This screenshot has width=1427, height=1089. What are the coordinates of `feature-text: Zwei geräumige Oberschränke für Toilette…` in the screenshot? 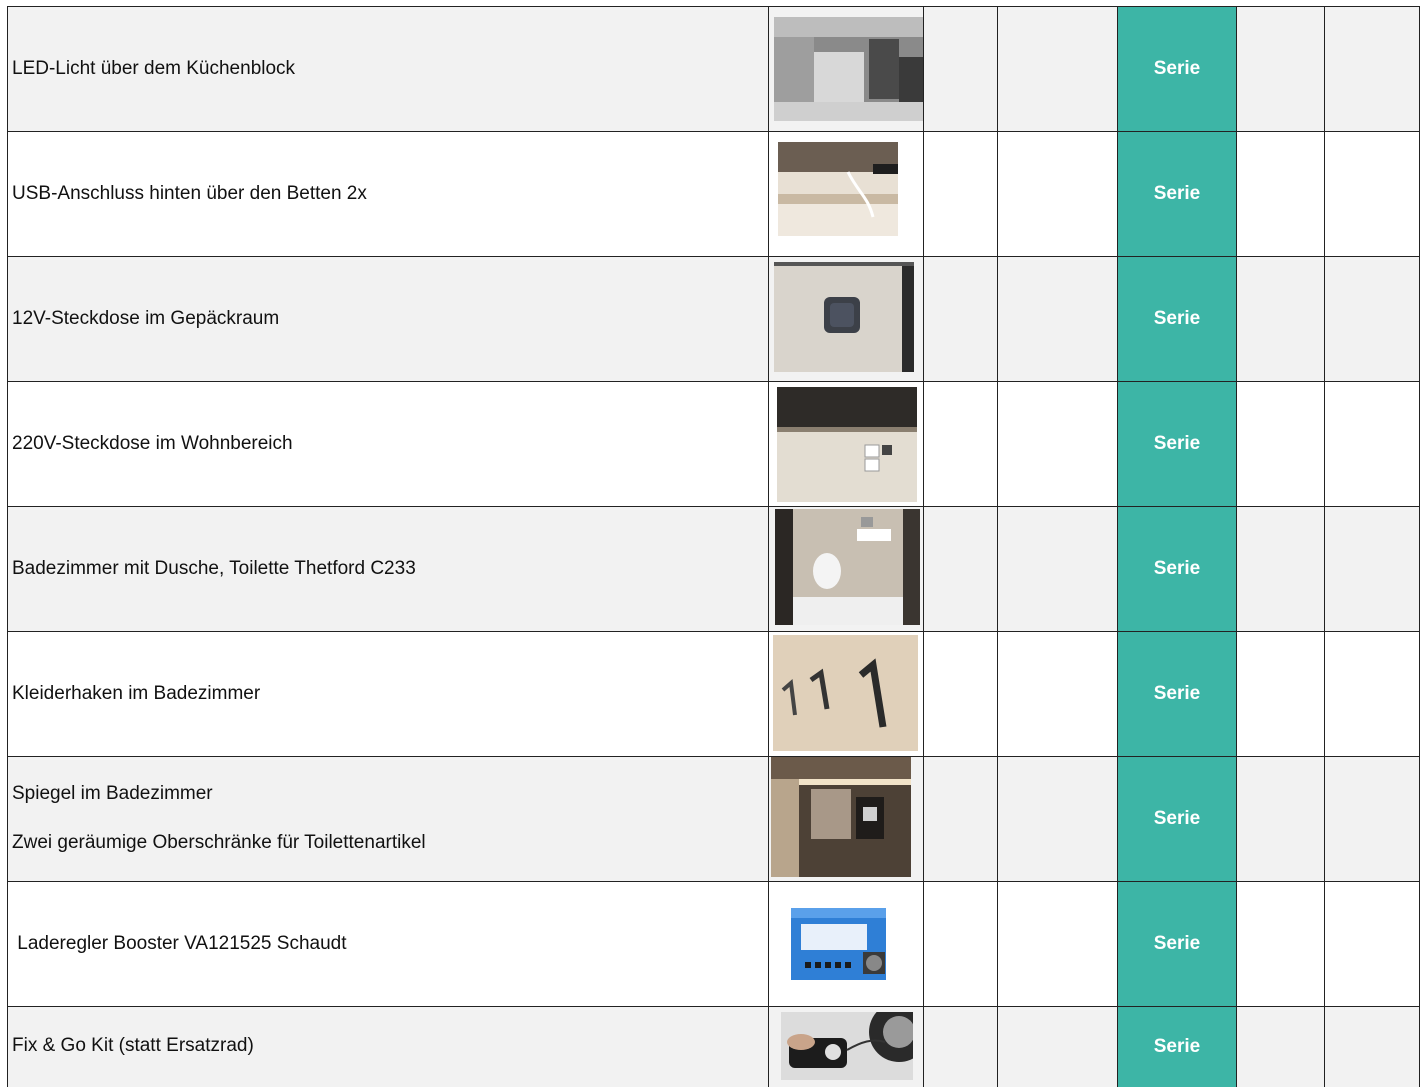 It's located at (219, 842).